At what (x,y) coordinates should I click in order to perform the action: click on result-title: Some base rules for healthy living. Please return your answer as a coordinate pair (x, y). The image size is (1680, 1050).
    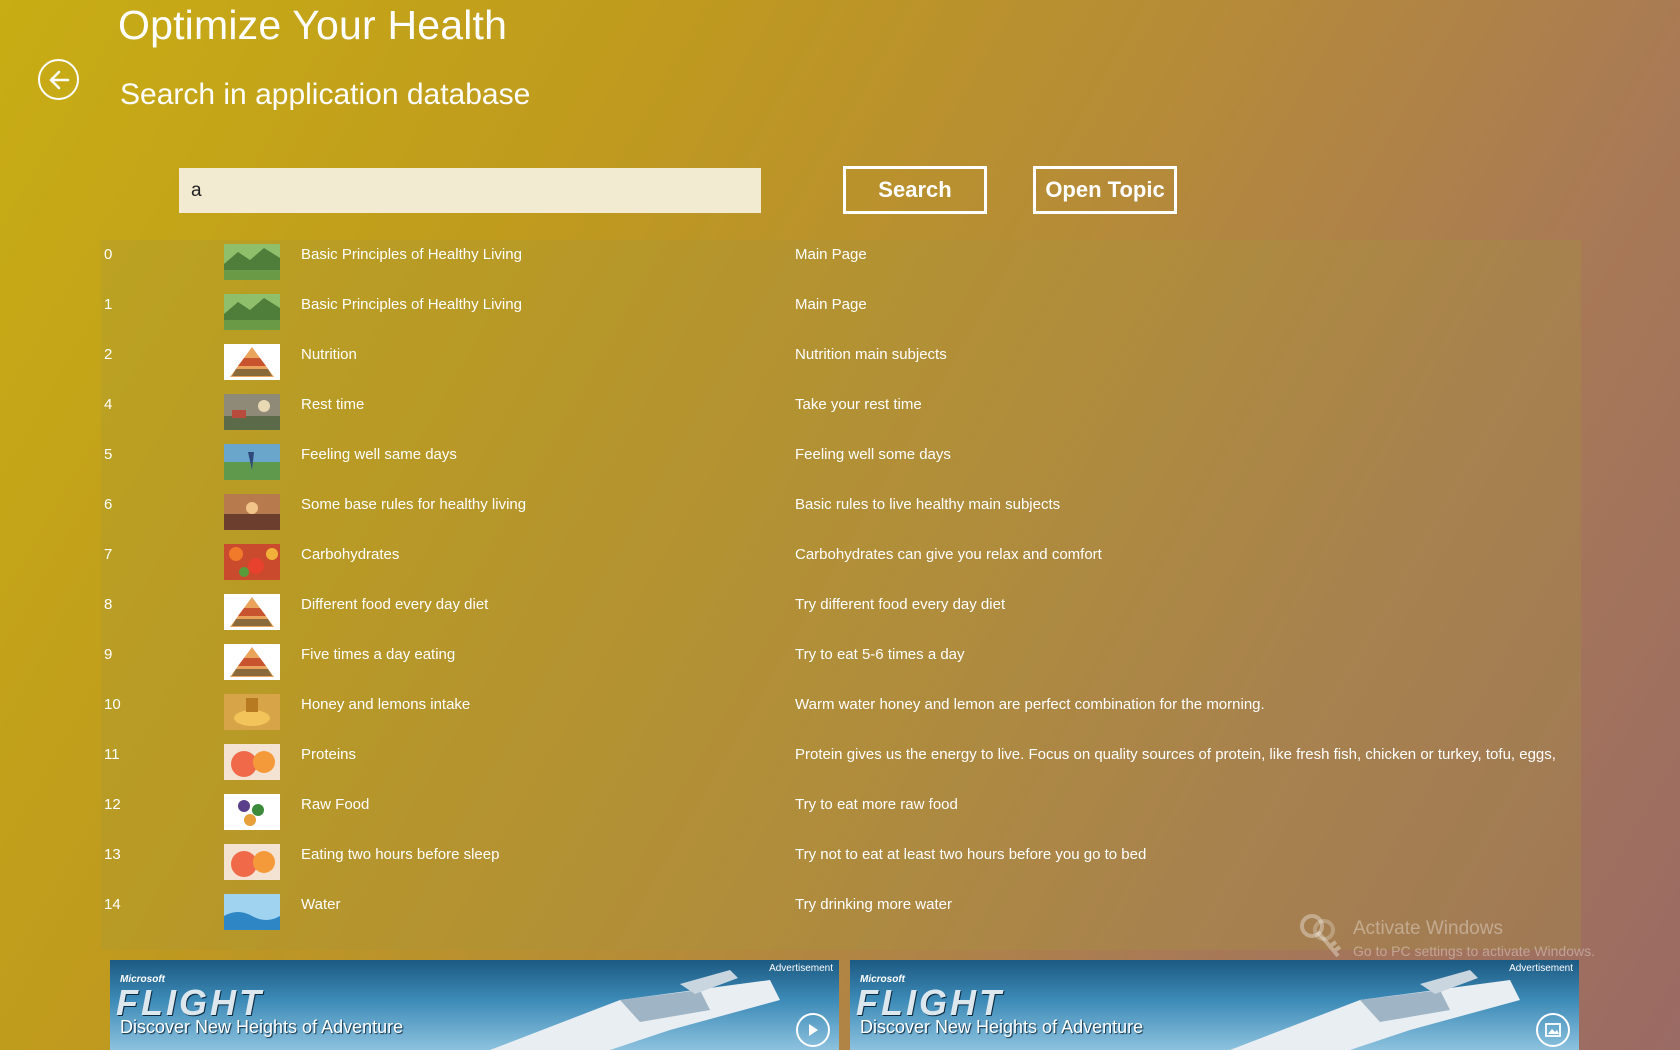
    Looking at the image, I should click on (414, 504).